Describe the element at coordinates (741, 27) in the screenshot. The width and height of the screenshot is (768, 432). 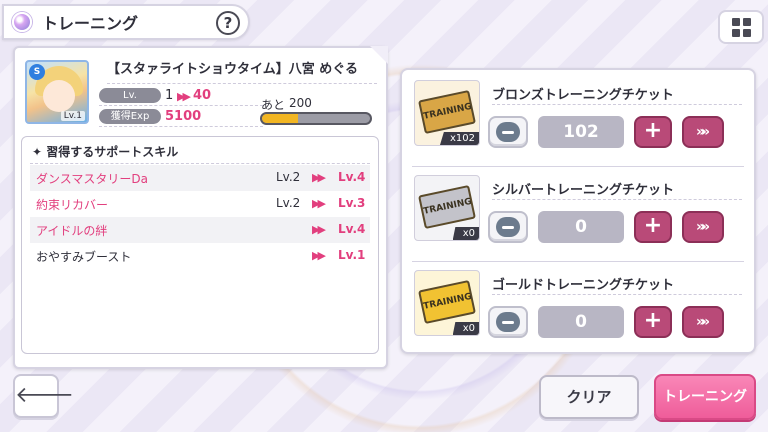
I see `menu-grid-button` at that location.